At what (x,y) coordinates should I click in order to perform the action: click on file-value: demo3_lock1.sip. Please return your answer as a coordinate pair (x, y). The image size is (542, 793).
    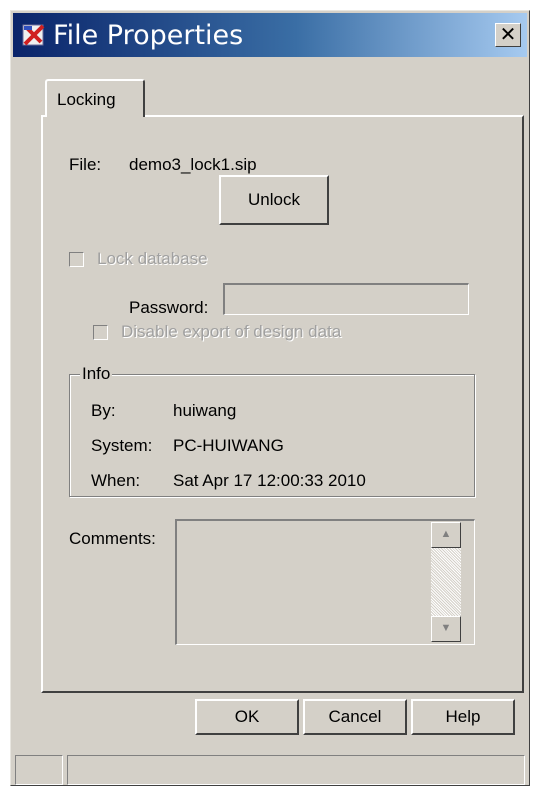
    Looking at the image, I should click on (193, 164).